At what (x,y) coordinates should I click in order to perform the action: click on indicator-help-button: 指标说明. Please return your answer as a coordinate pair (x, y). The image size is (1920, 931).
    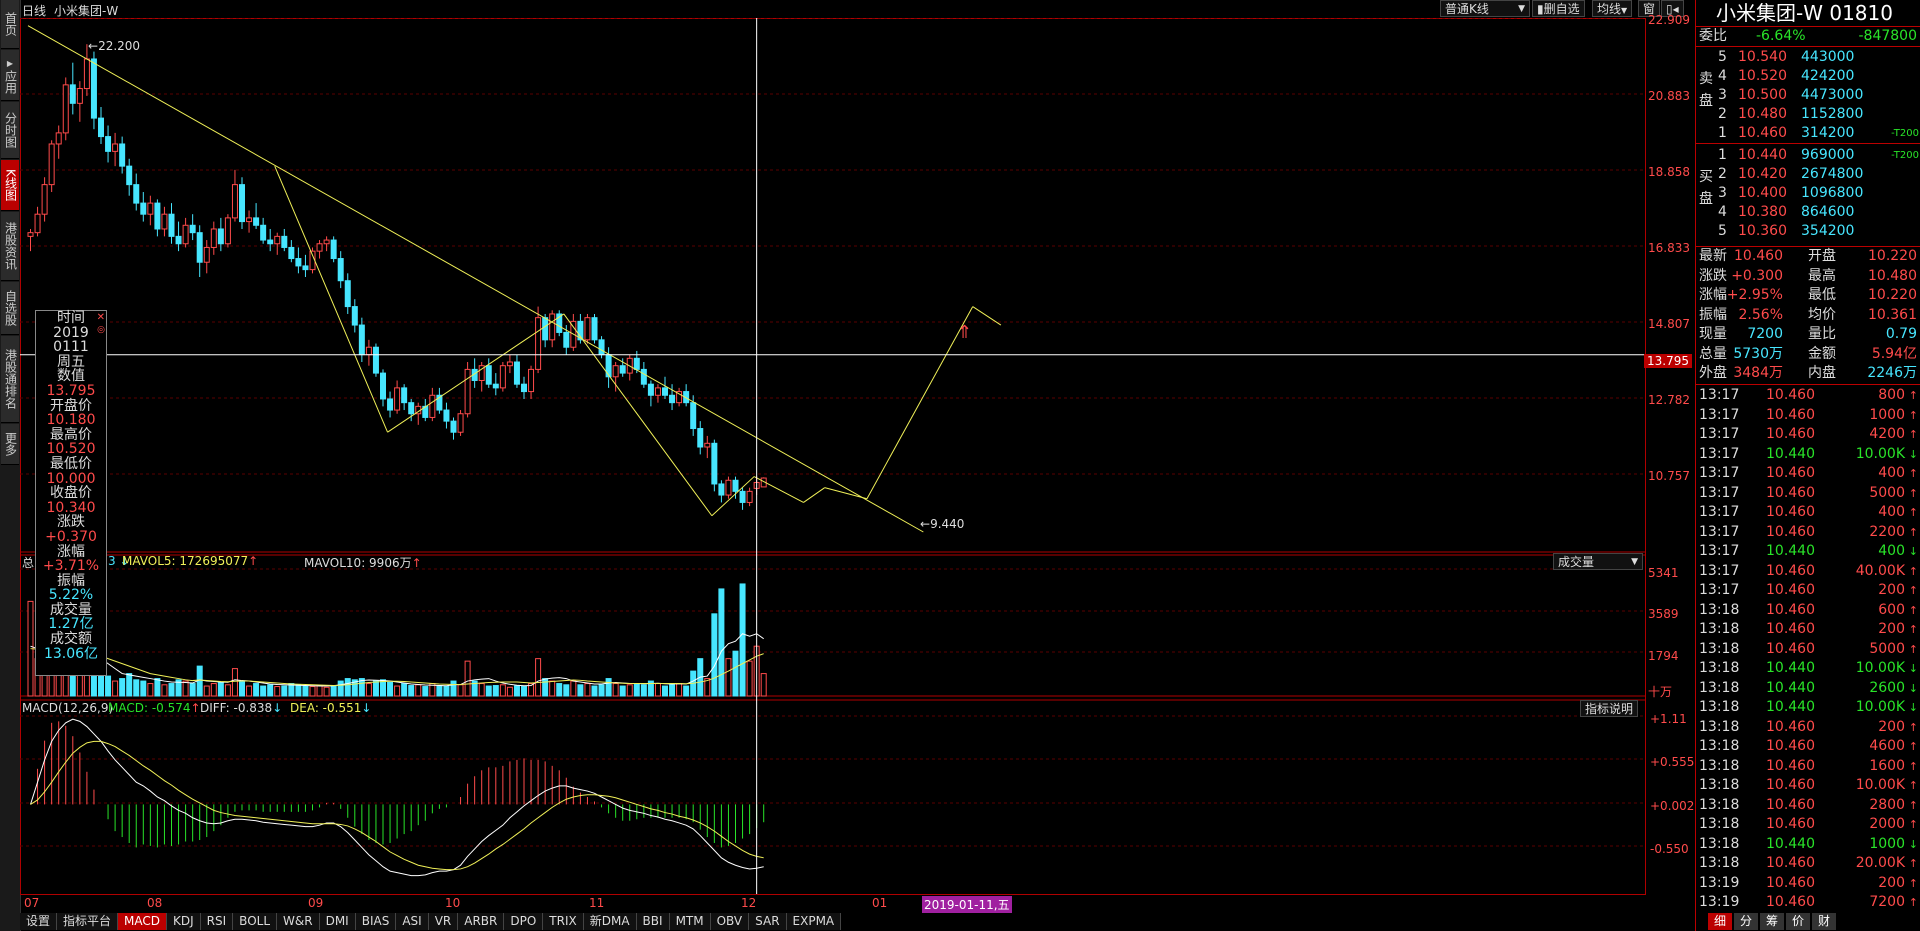
    Looking at the image, I should click on (1609, 708).